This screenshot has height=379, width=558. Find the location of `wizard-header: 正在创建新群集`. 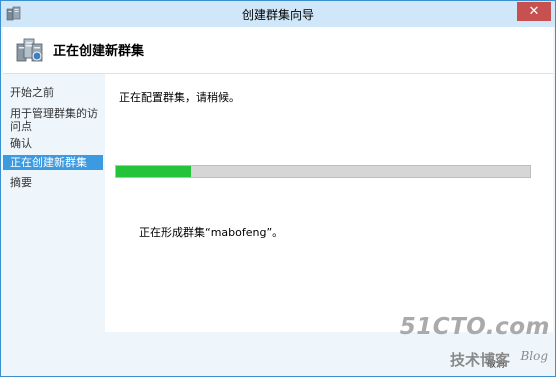

wizard-header: 正在创建新群集 is located at coordinates (278, 50).